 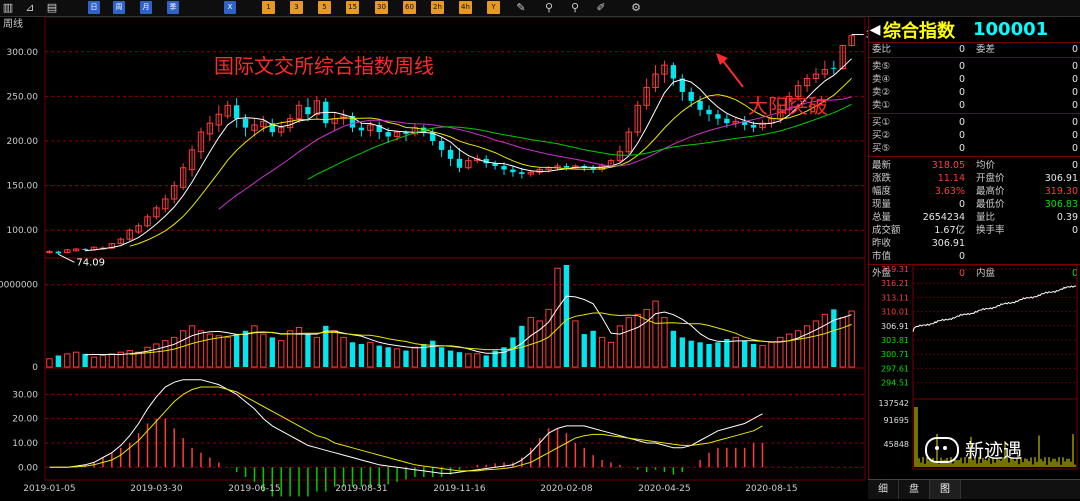 What do you see at coordinates (8, 7) in the screenshot?
I see `bar-chart-icon: ▥` at bounding box center [8, 7].